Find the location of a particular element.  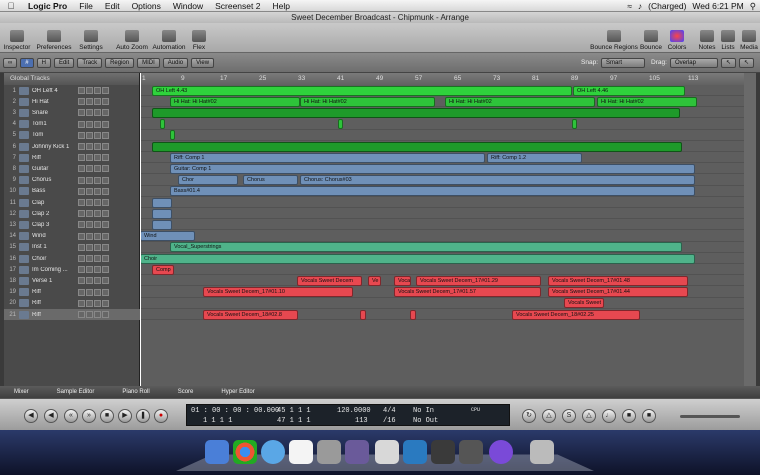

go-position-button: ◀ is located at coordinates (51, 416).